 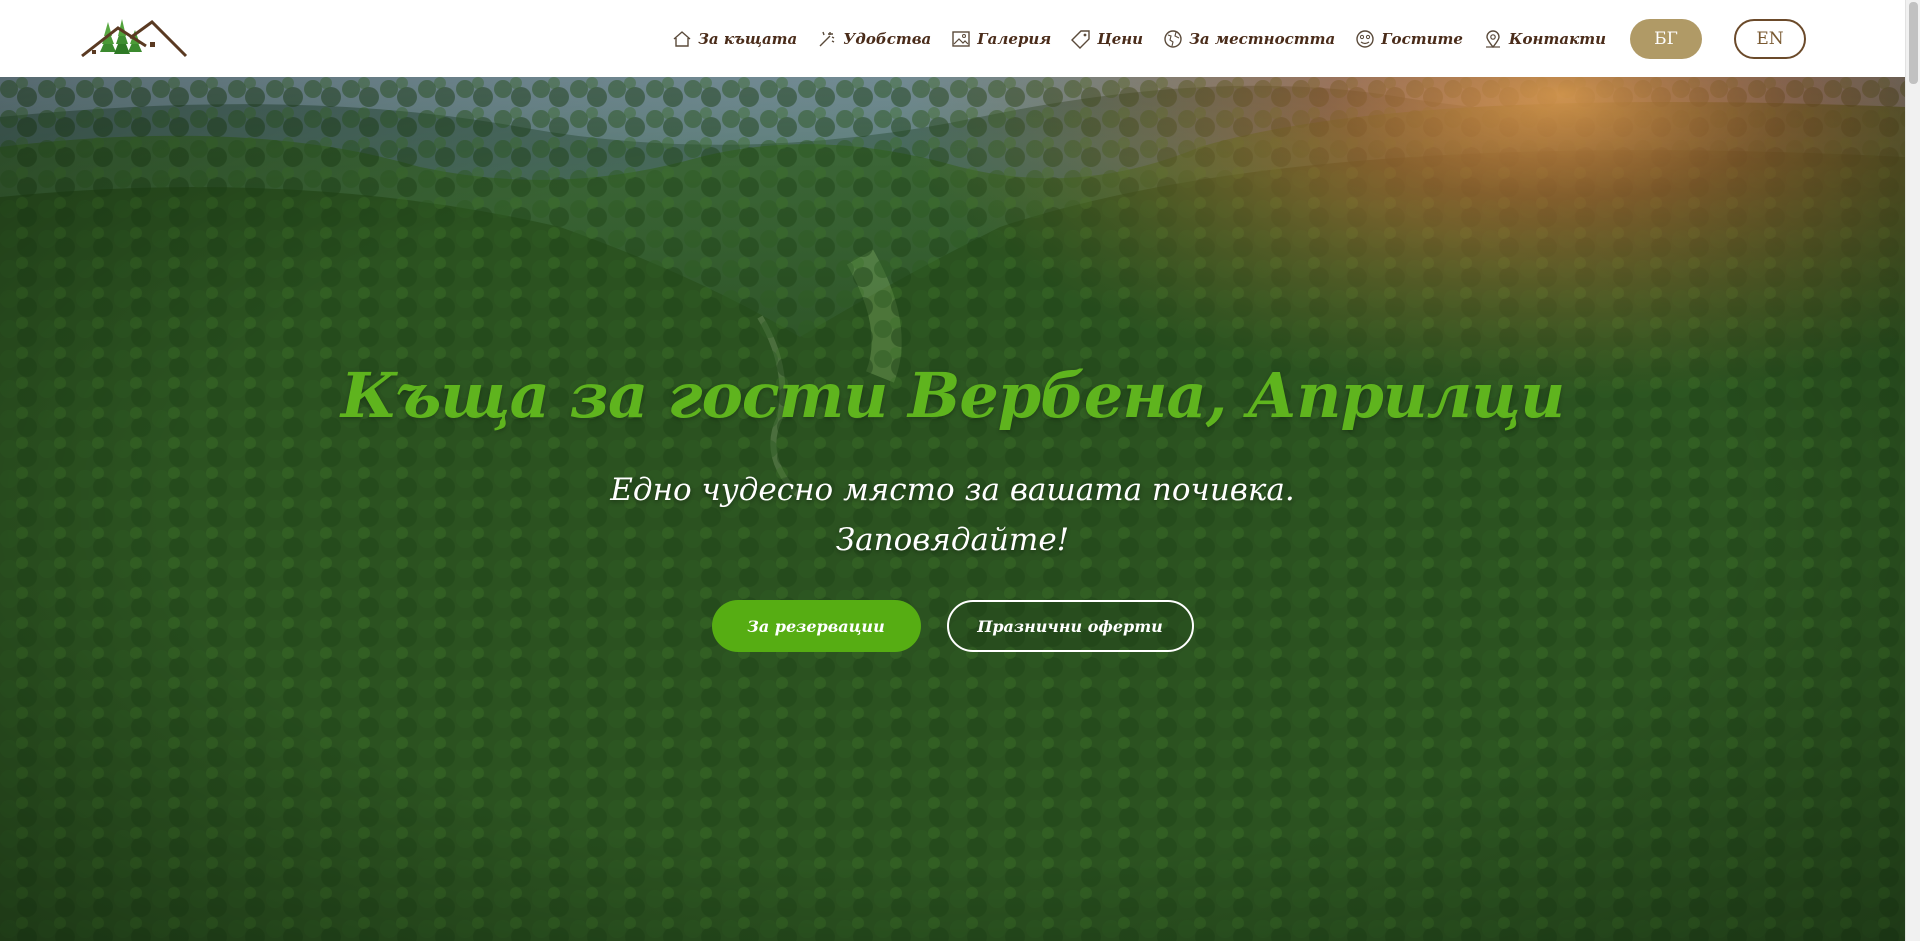 I want to click on nav-item-guests: Гостите, so click(x=1409, y=39).